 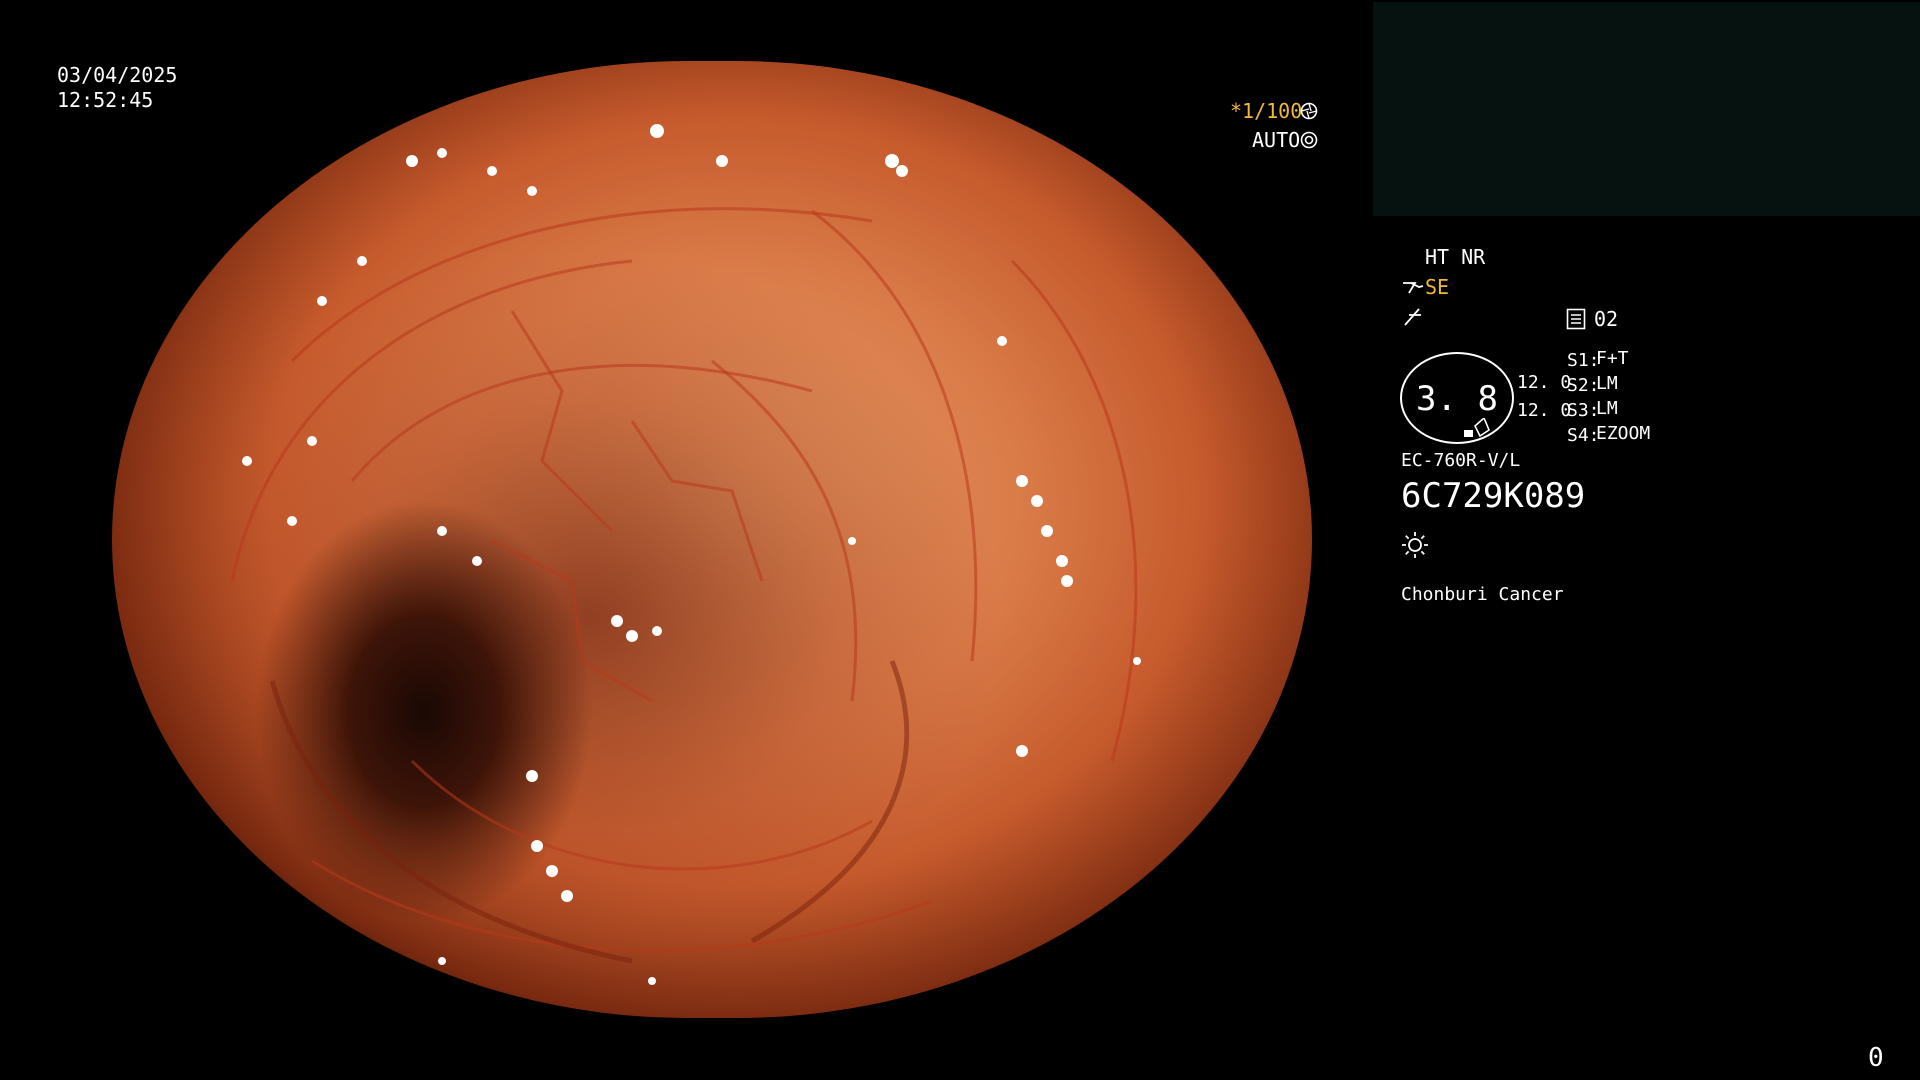 I want to click on value-1: 12. 0, so click(x=1544, y=382).